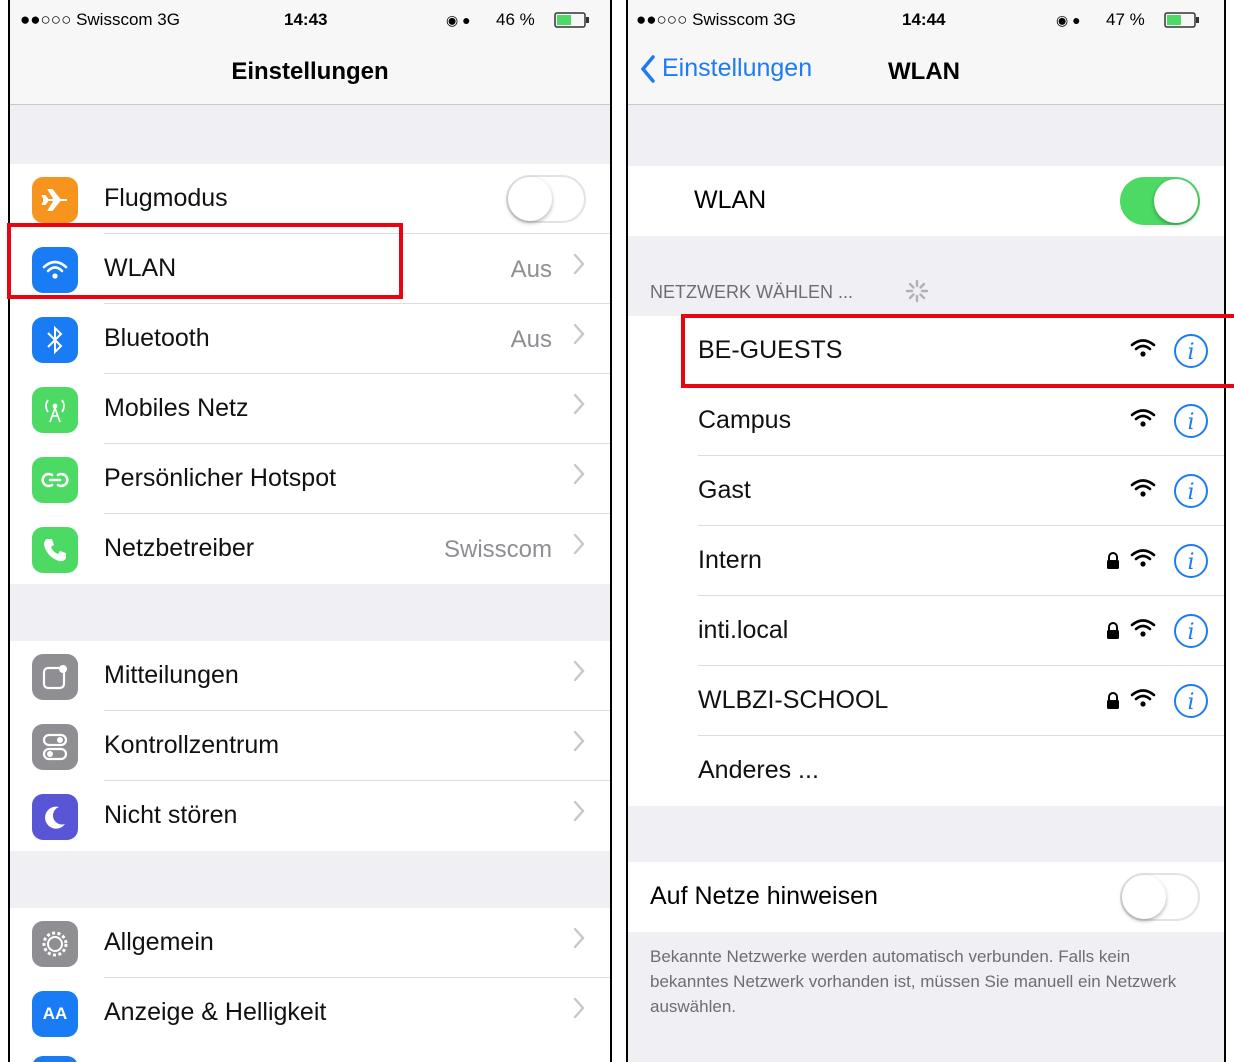 The width and height of the screenshot is (1234, 1062). What do you see at coordinates (737, 68) in the screenshot?
I see `back-label: Einstellungen` at bounding box center [737, 68].